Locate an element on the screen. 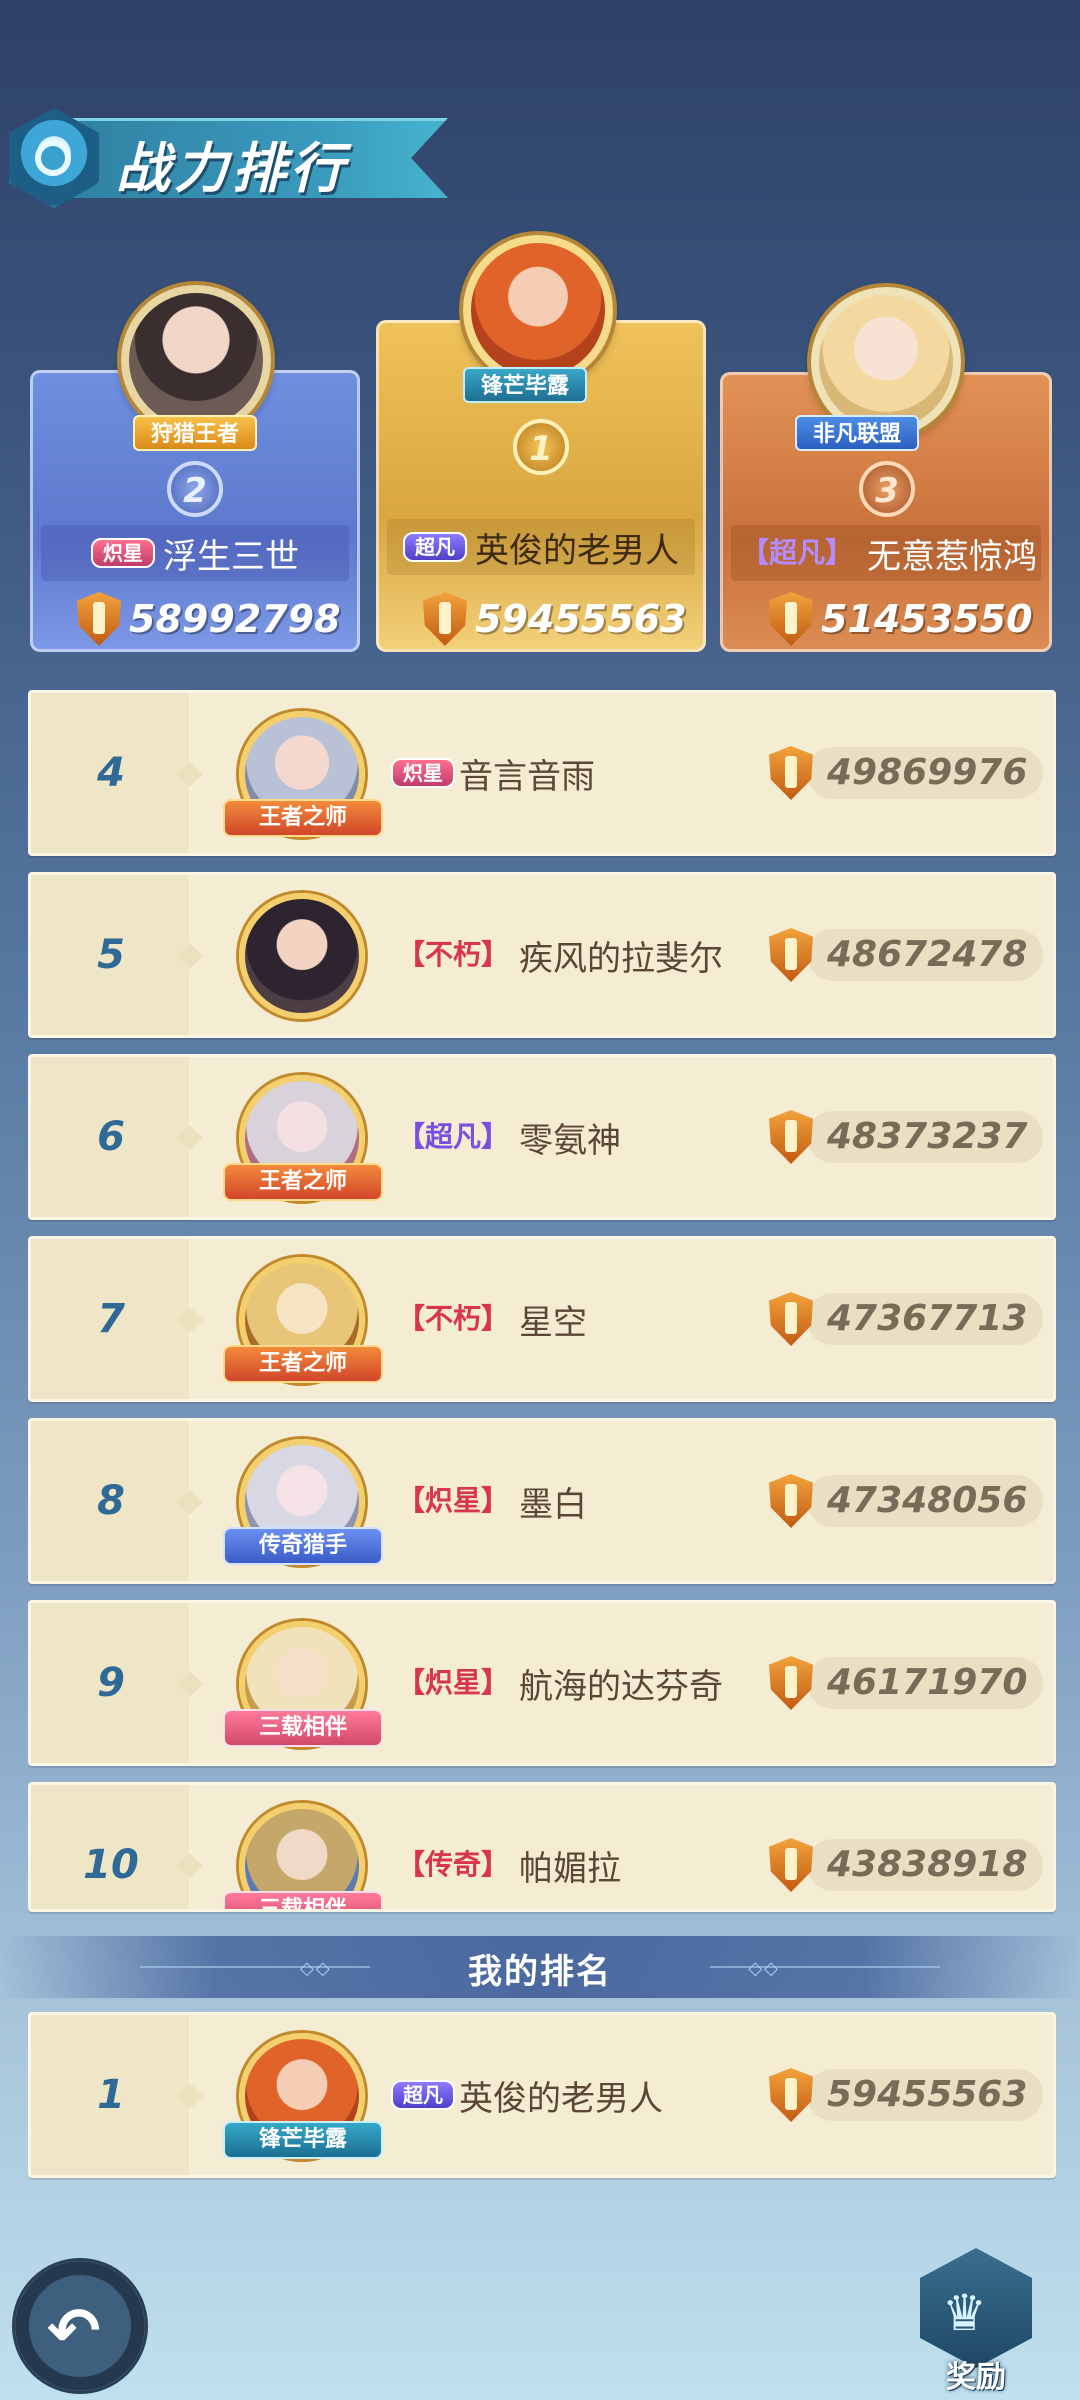 This screenshot has height=2400, width=1080. power-display: 48672478 is located at coordinates (906, 955).